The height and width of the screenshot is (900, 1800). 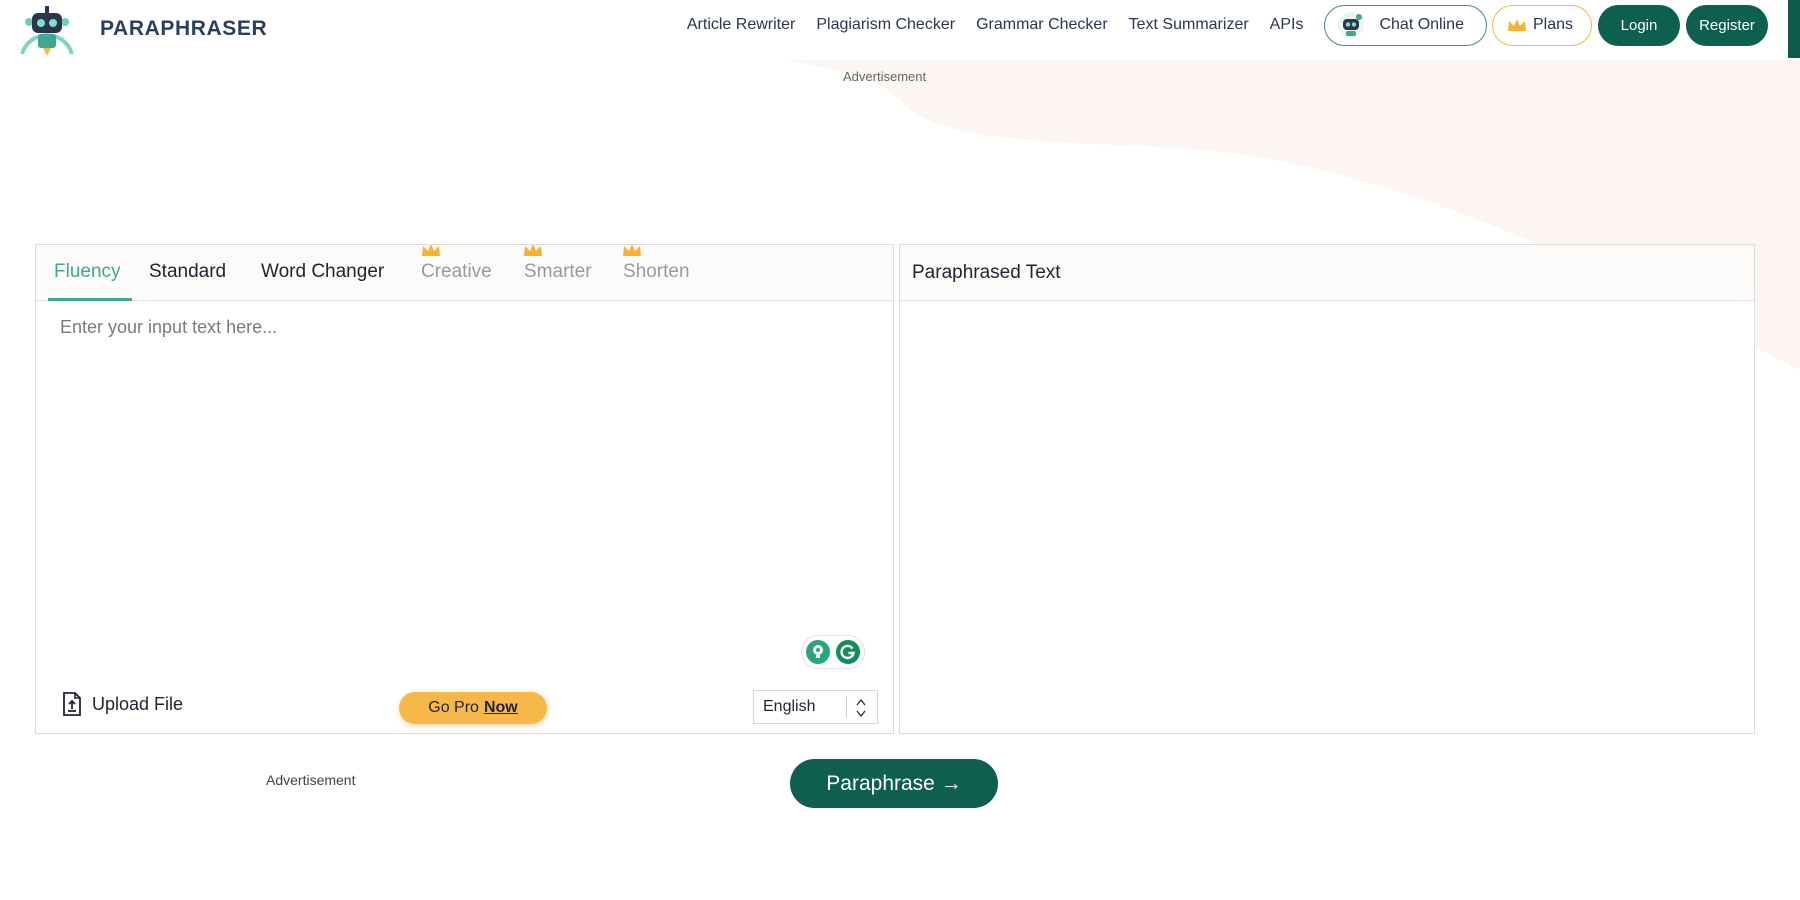 I want to click on lightbulb-icon, so click(x=818, y=652).